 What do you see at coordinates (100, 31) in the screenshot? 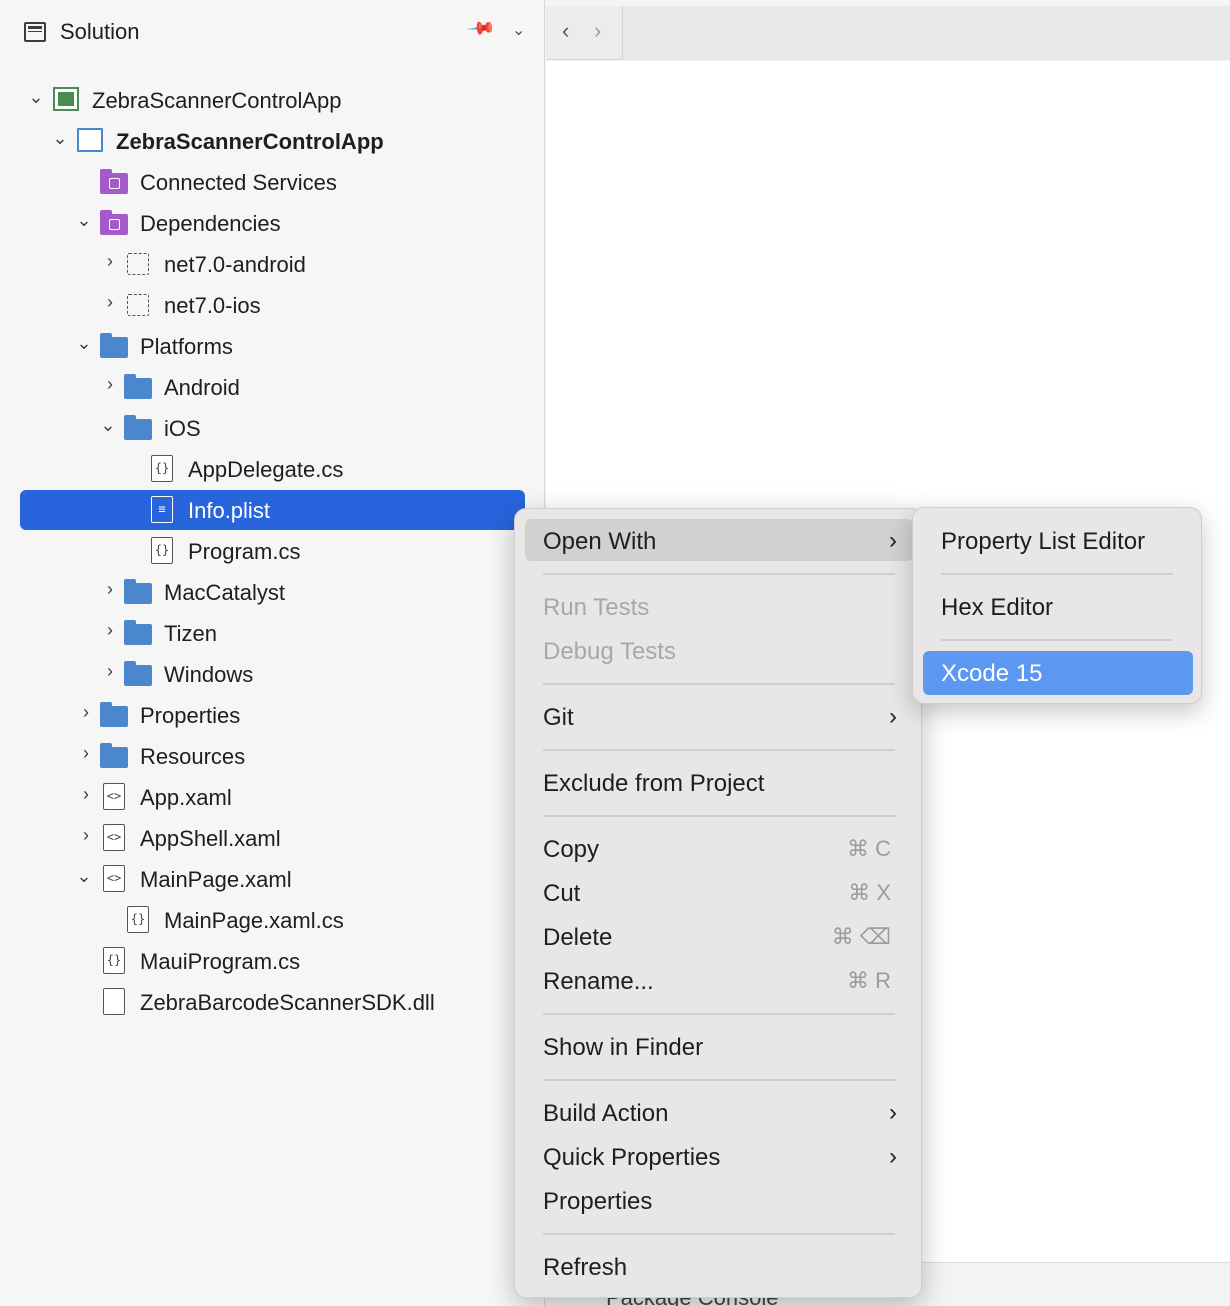
I see `pane-title: Solution` at bounding box center [100, 31].